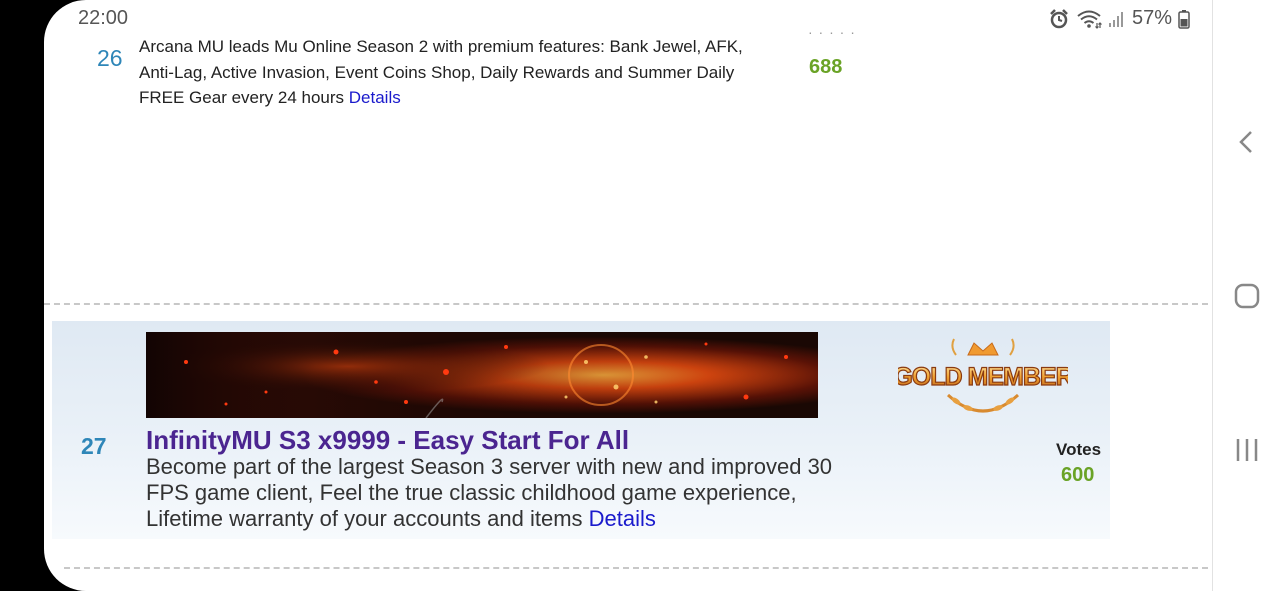 This screenshot has height=591, width=1280. I want to click on back-icon, so click(1247, 142).